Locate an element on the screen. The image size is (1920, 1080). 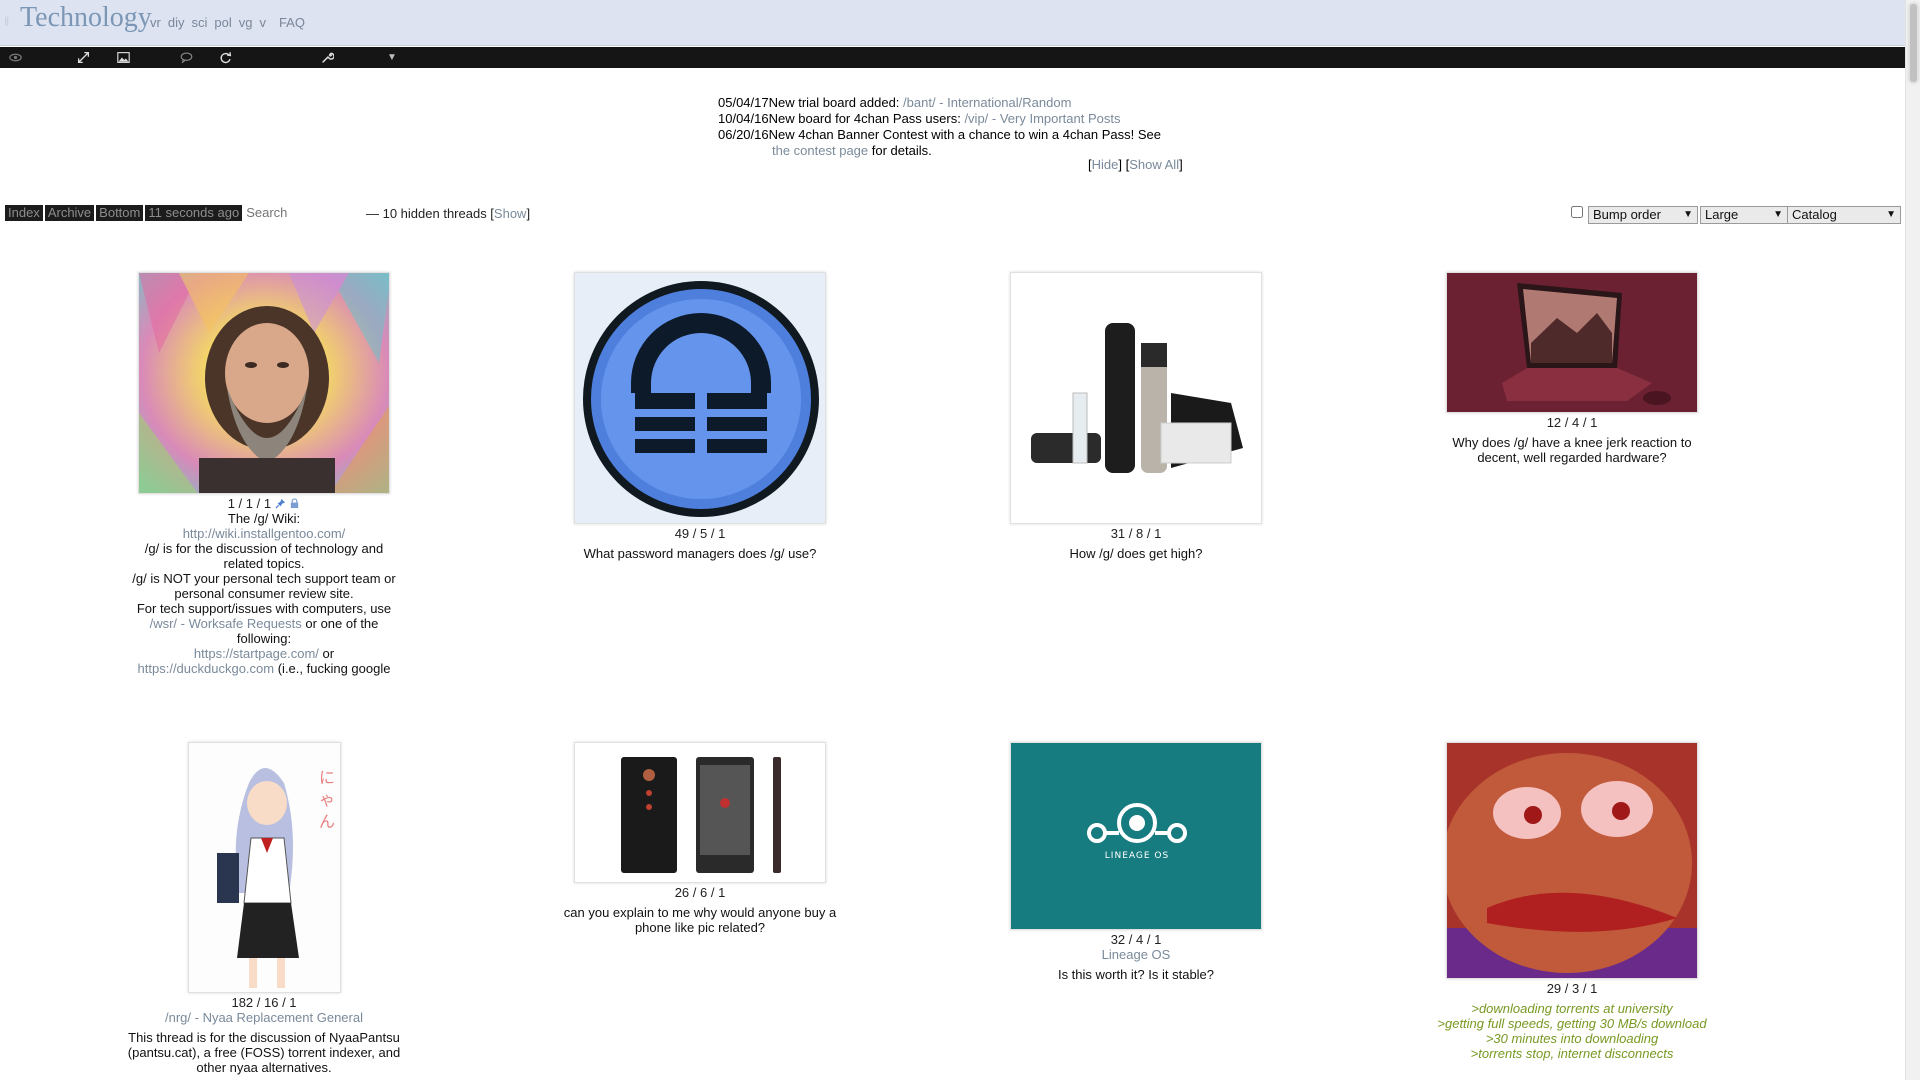
catalog-nav: Index Archive Bottom 11 seconds ago is located at coordinates (171, 213).